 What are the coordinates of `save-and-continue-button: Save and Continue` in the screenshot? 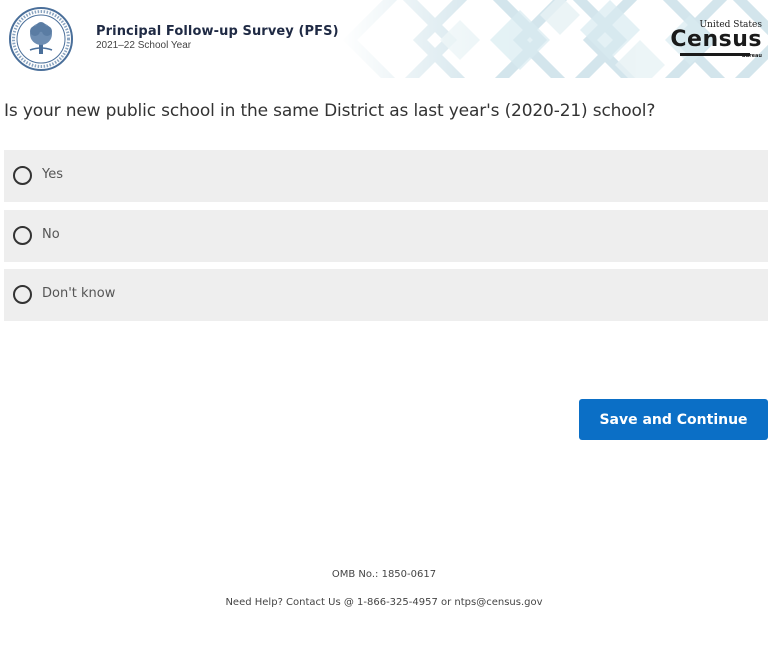 It's located at (673, 419).